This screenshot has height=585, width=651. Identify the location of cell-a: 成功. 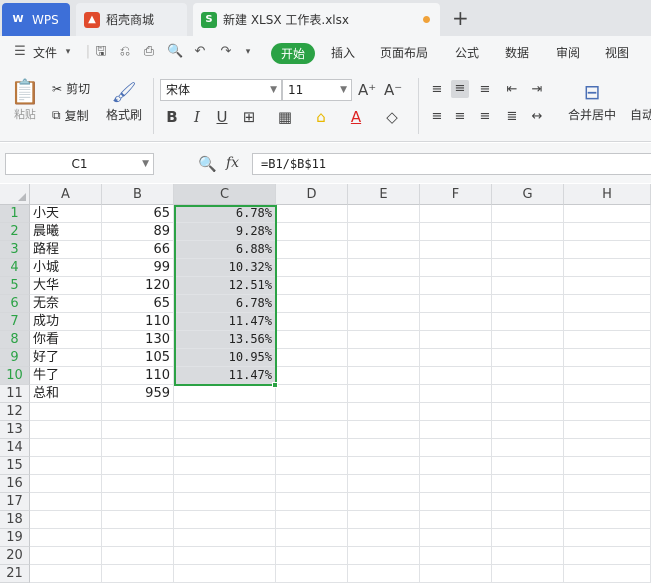
(66, 322).